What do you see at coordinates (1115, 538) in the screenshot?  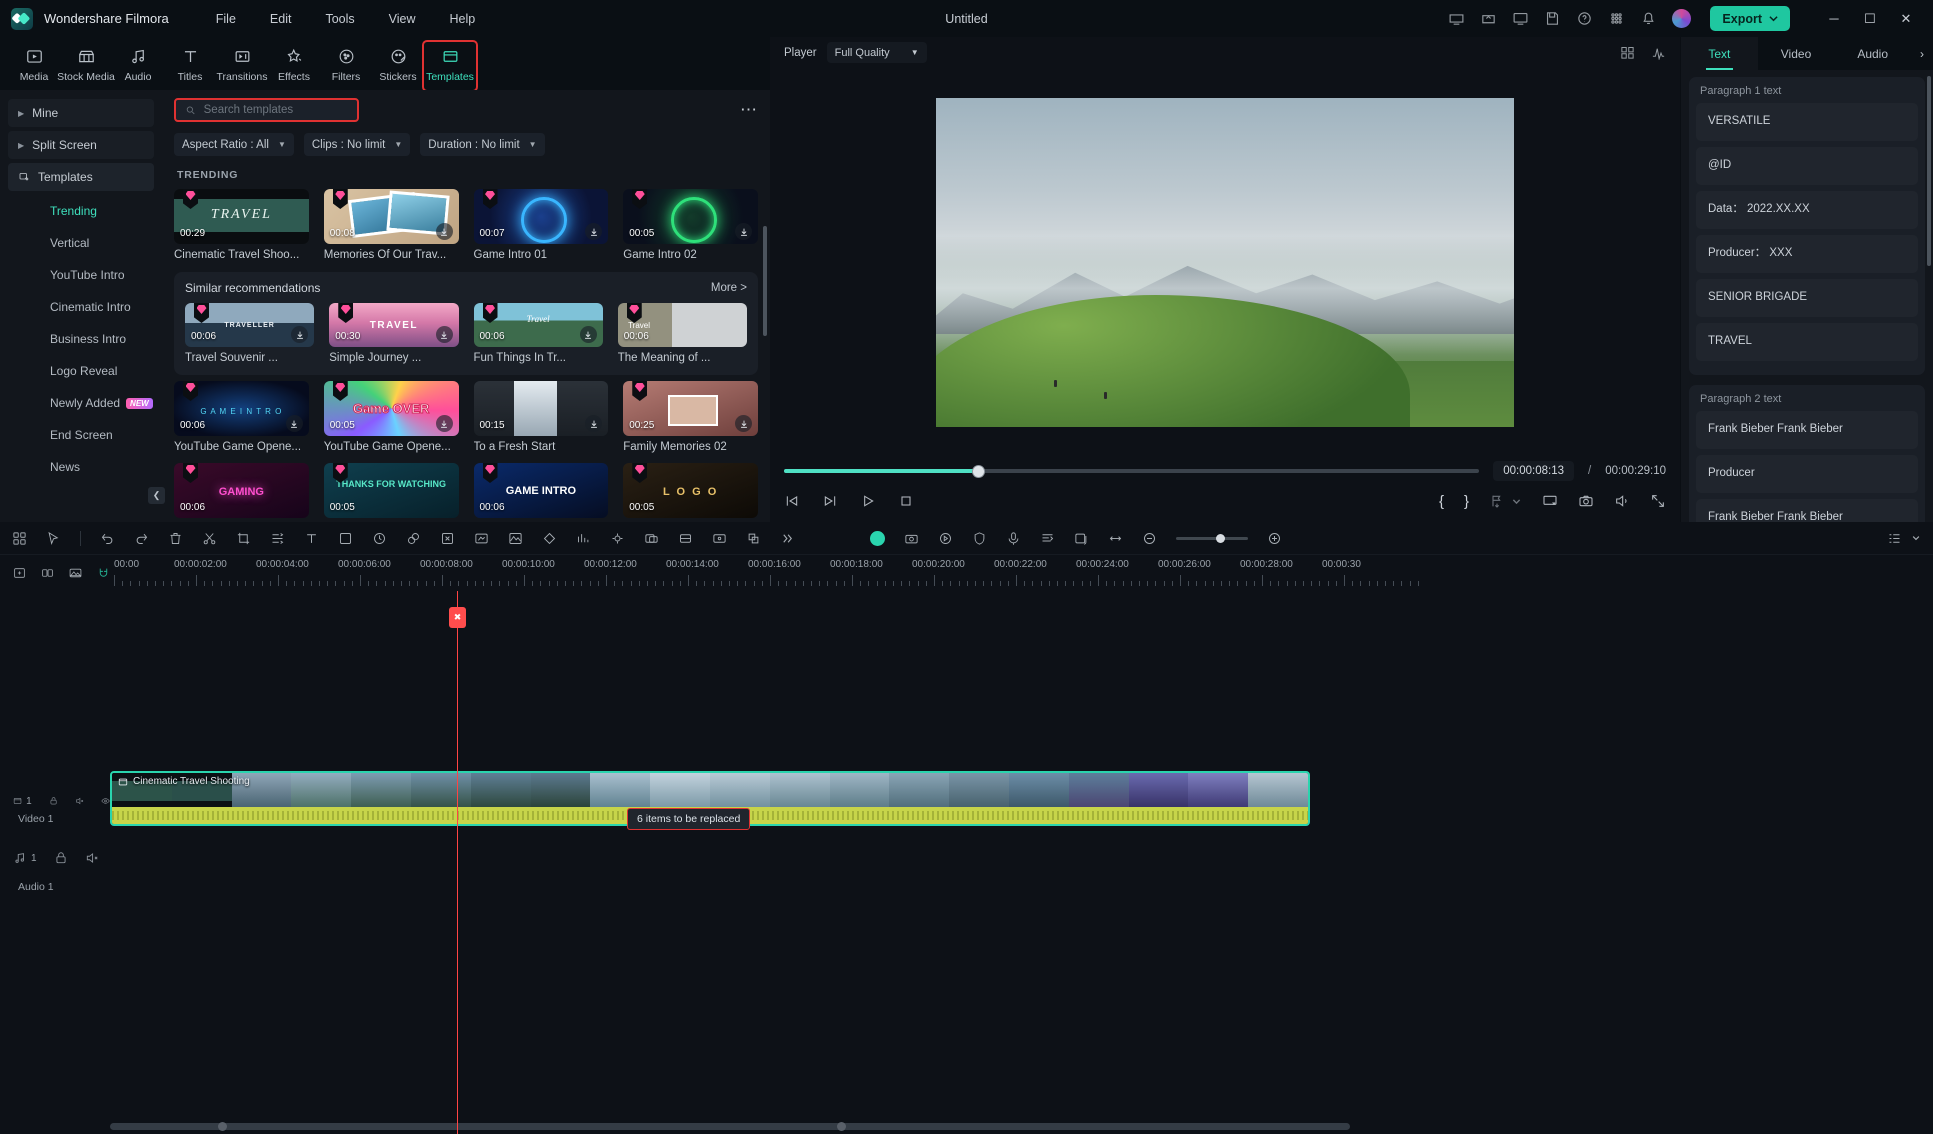 I see `fit-icon` at bounding box center [1115, 538].